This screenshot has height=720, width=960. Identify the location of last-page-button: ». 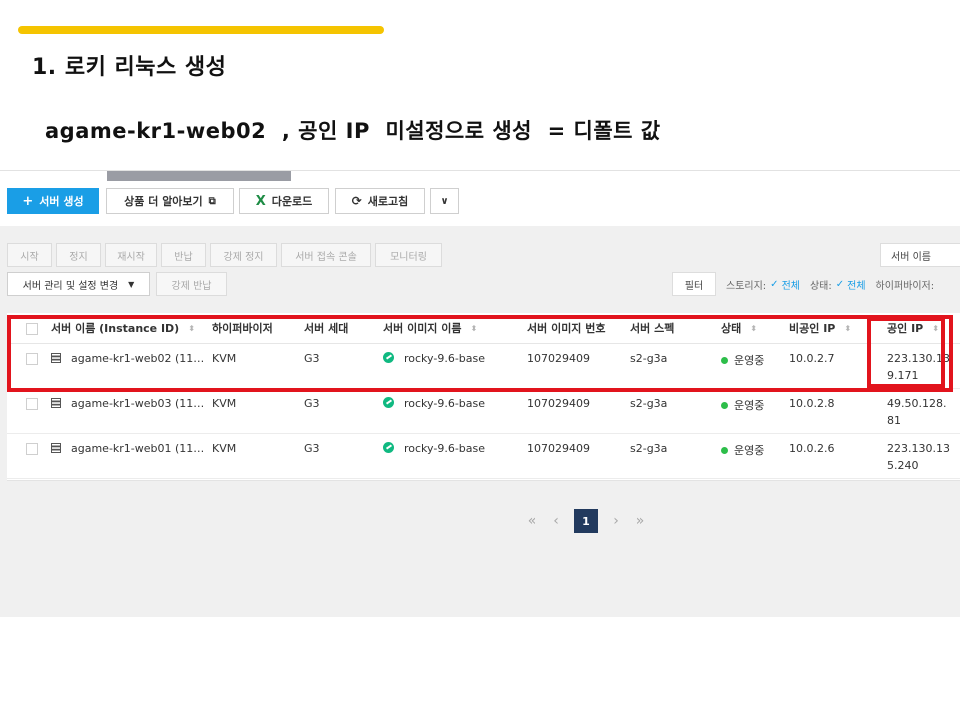
(640, 521).